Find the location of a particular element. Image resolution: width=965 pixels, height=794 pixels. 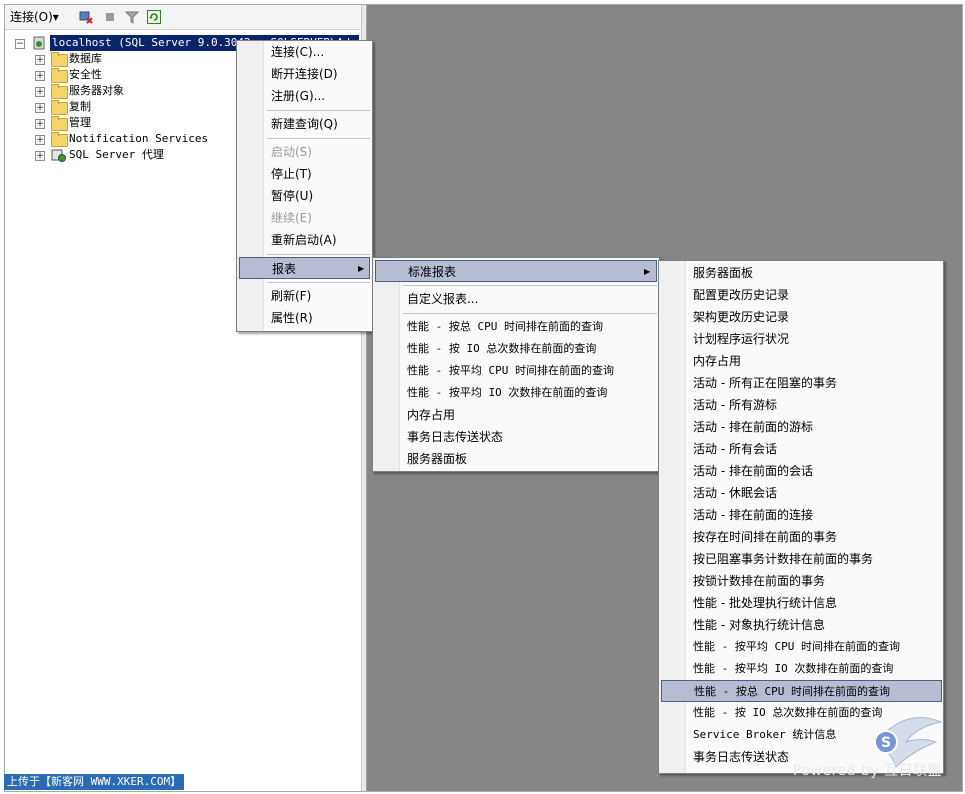

menu-item-report: 活动 - 排在前面的连接 is located at coordinates (801, 515).